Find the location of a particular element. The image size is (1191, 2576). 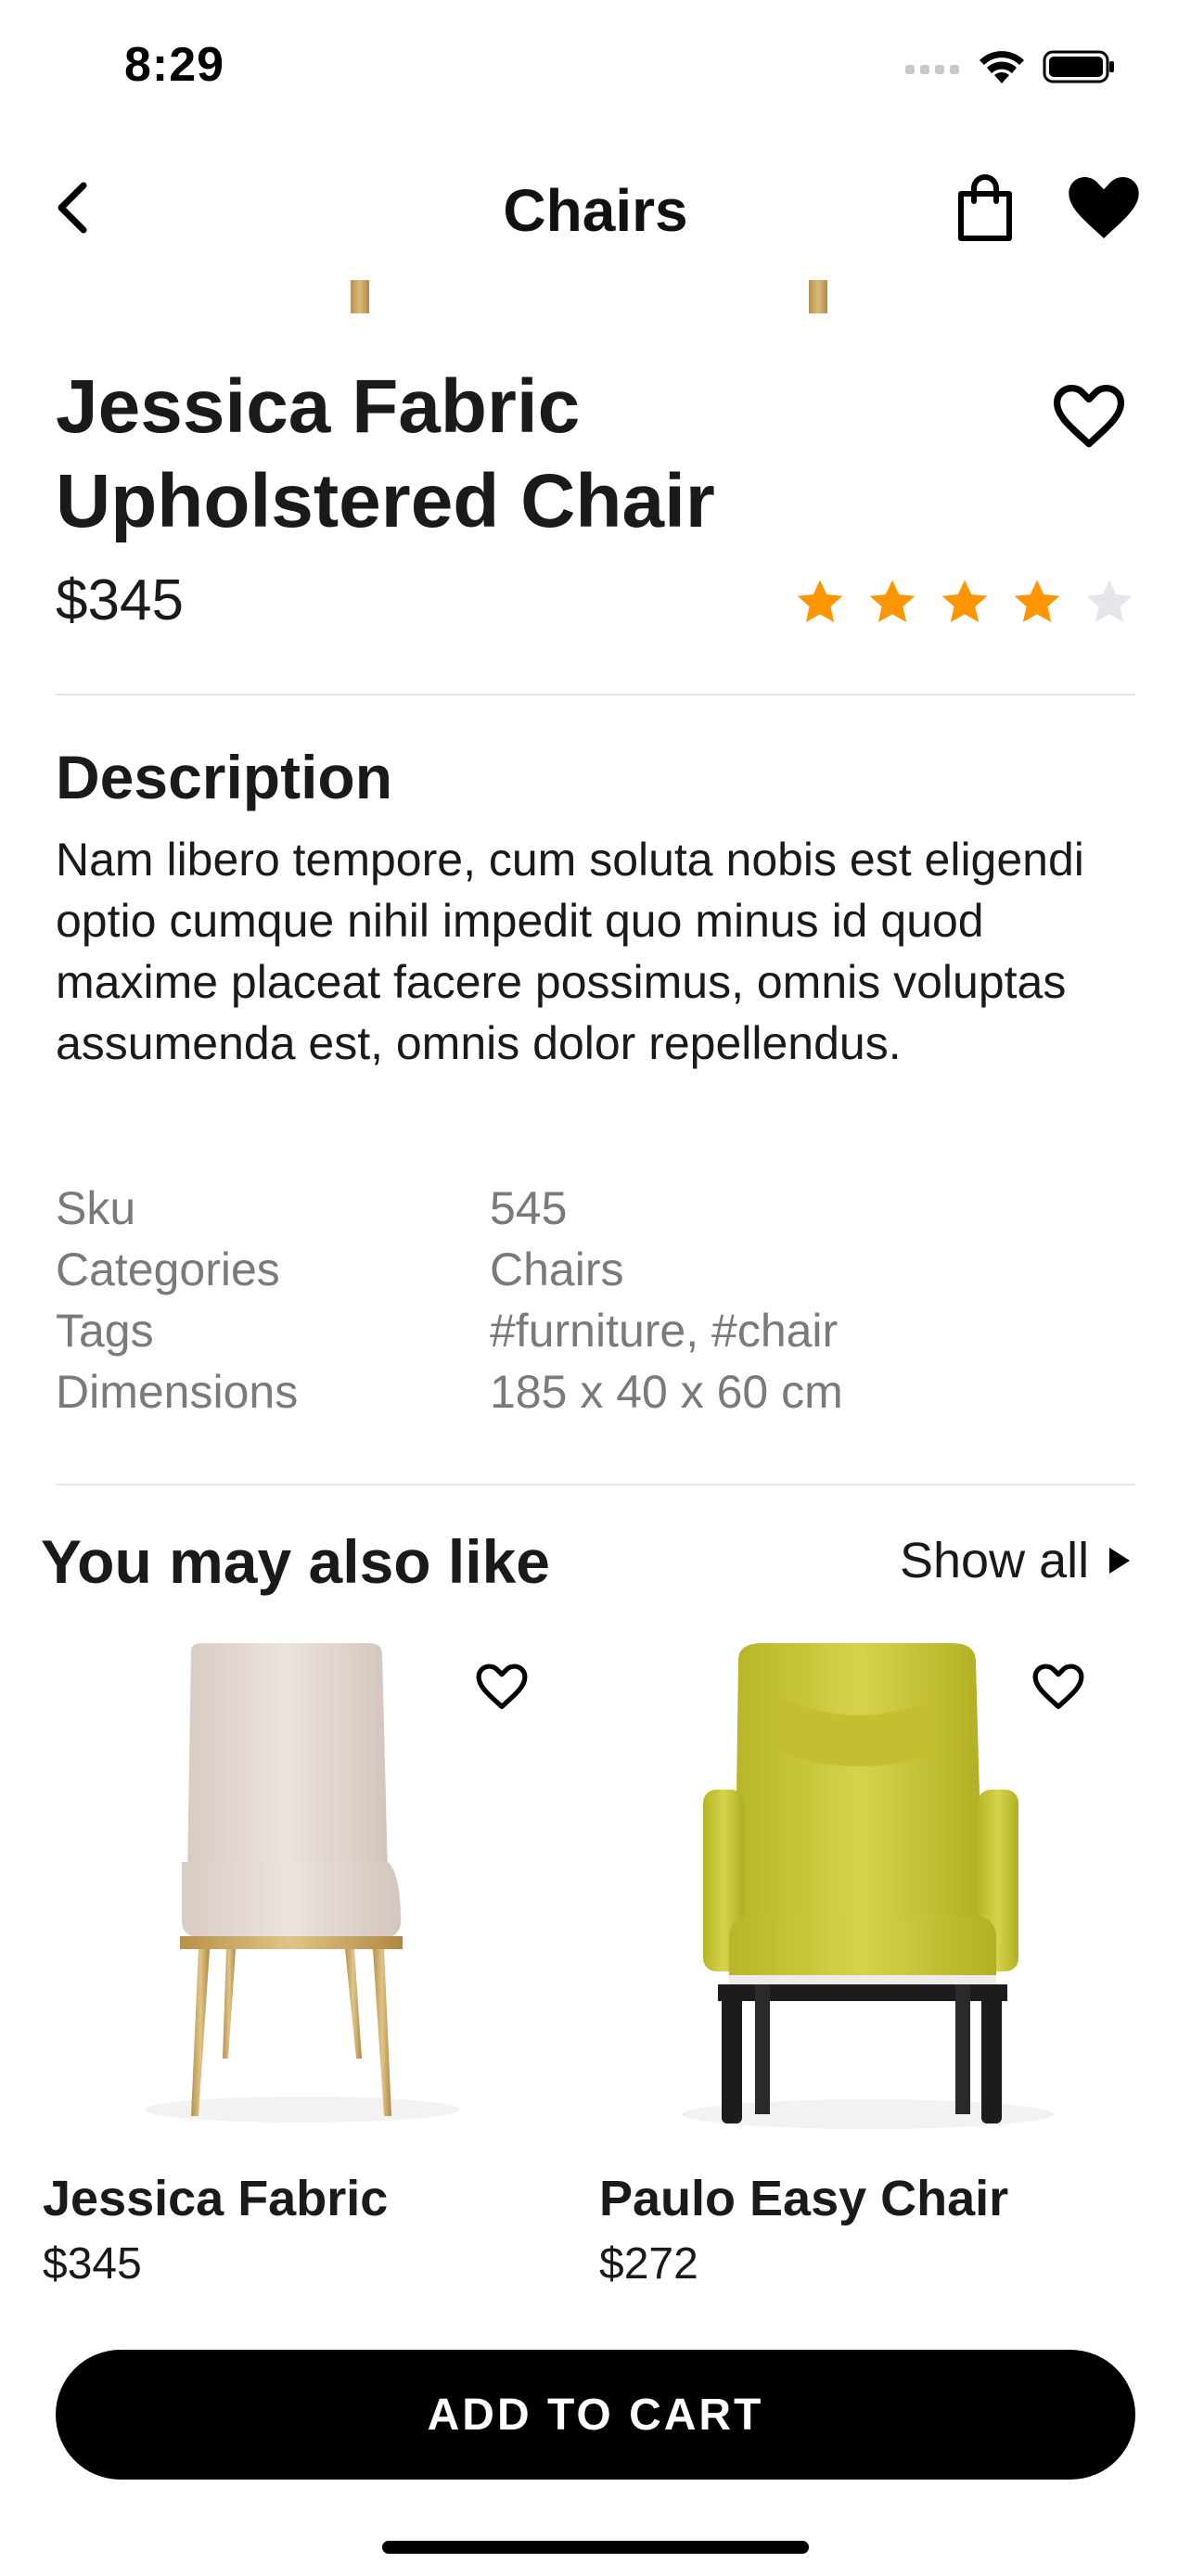

related-heading: You may also like is located at coordinates (296, 1561).